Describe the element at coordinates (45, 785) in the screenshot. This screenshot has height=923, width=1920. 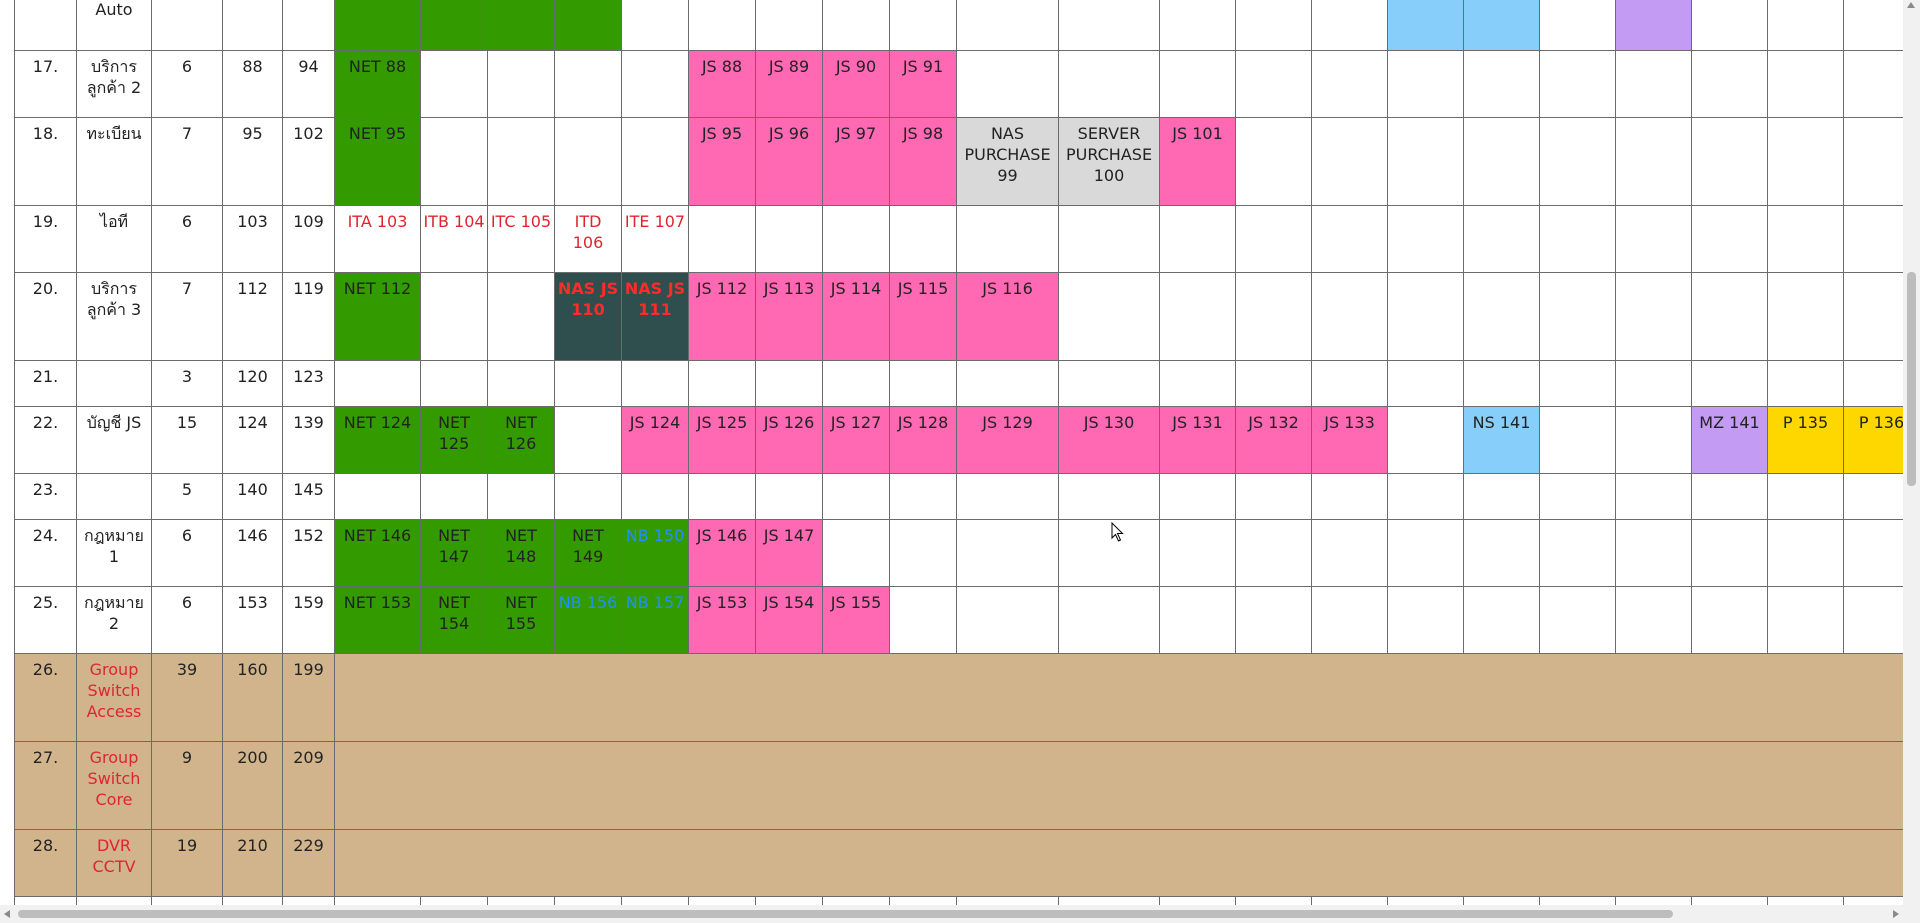
I see `row-number-cell: 27.` at that location.